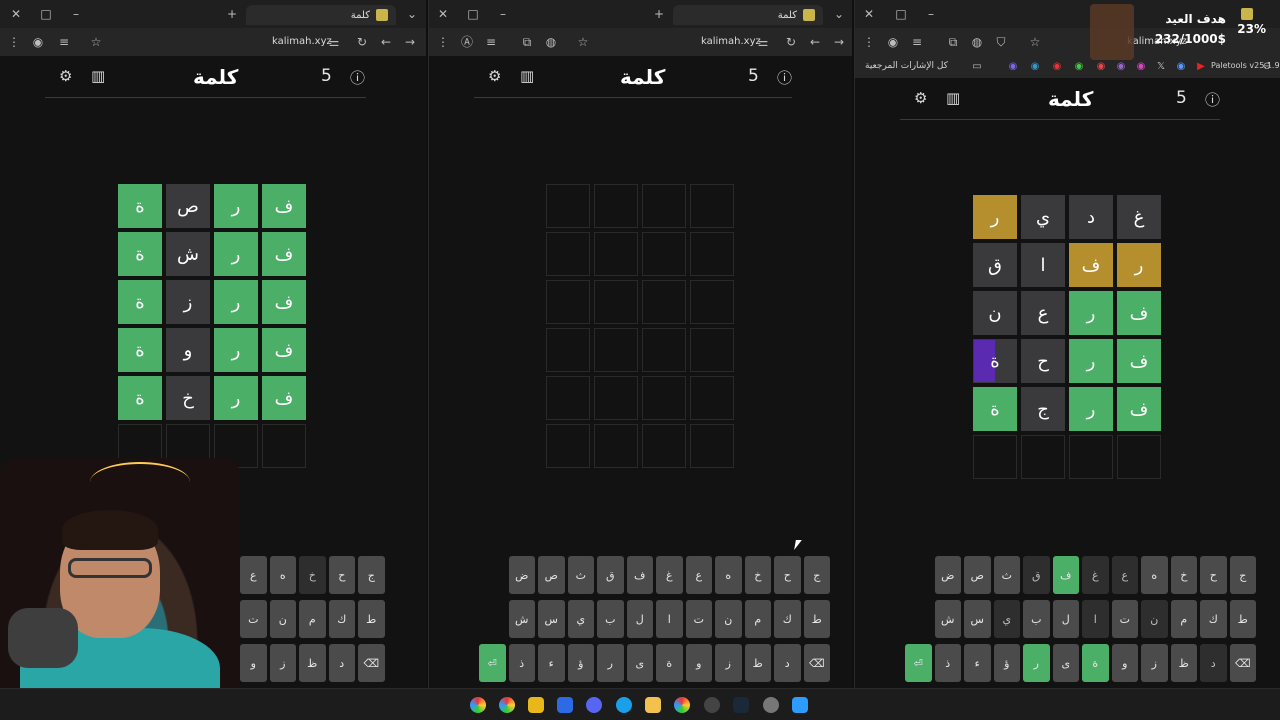 This screenshot has width=1280, height=720. What do you see at coordinates (1095, 619) in the screenshot?
I see `keyboard-key: ا` at bounding box center [1095, 619].